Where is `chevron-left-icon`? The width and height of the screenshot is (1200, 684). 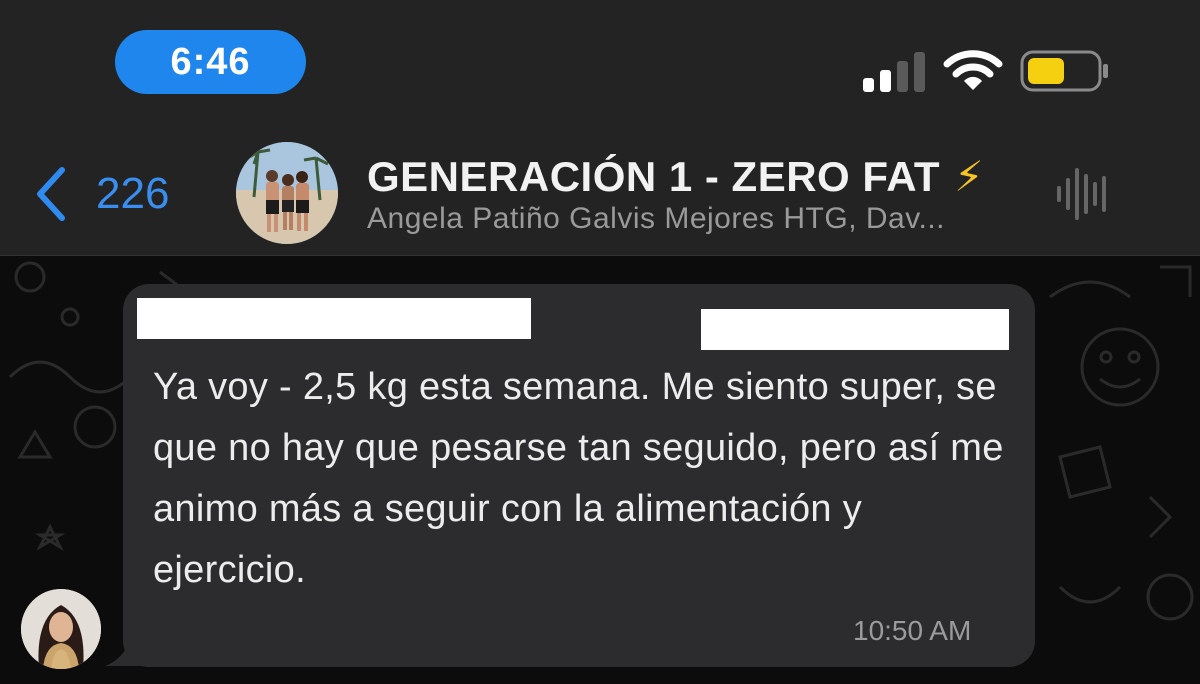 chevron-left-icon is located at coordinates (51, 194).